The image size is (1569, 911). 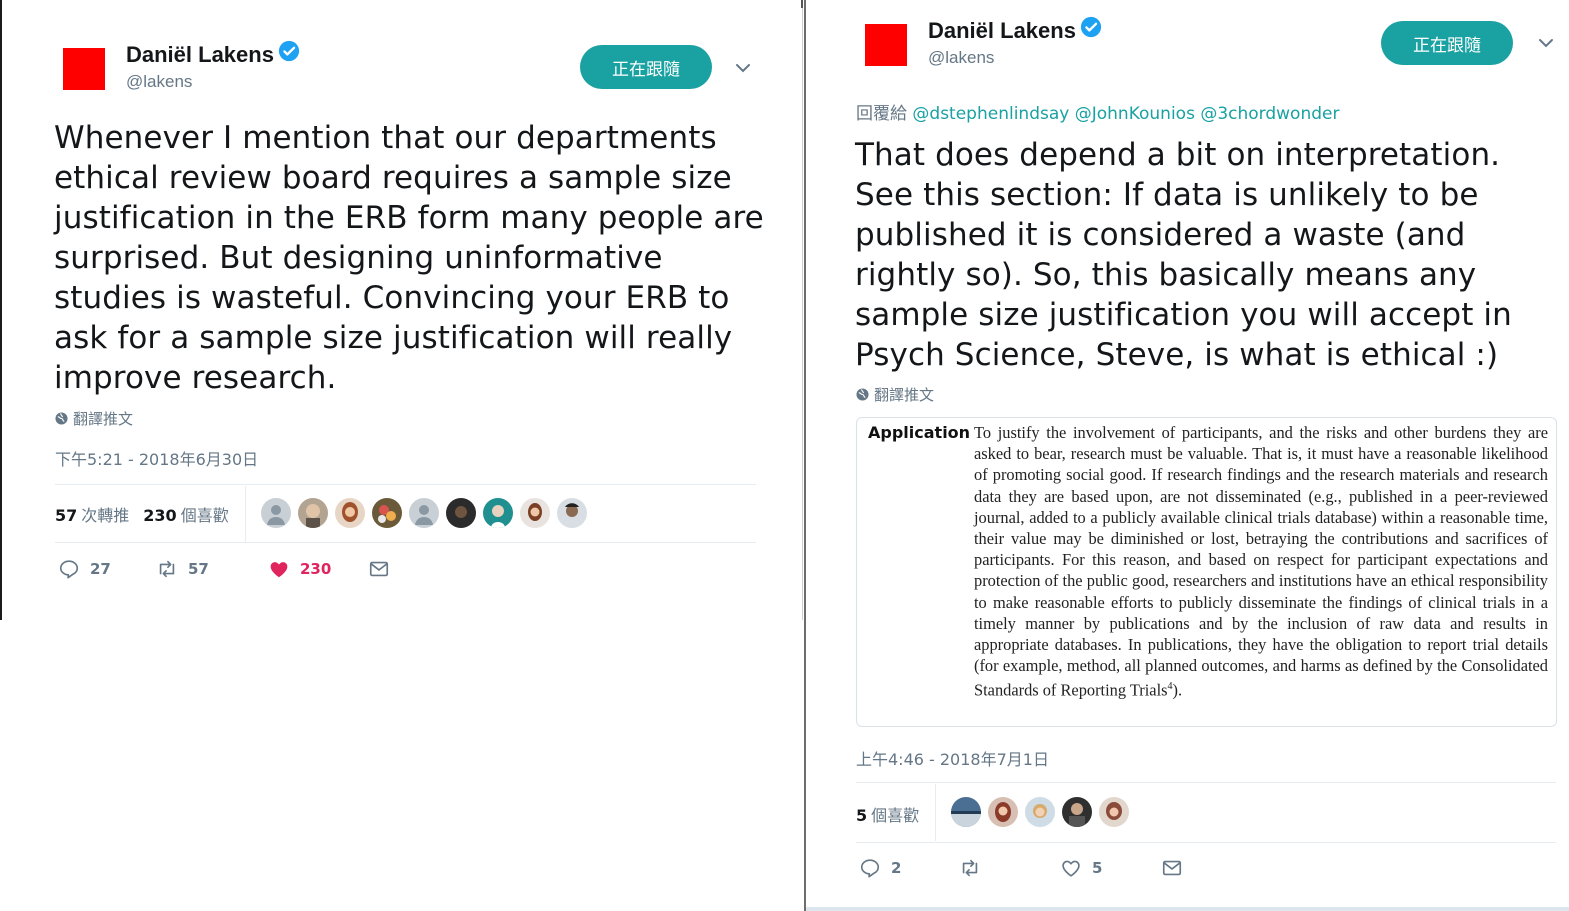 What do you see at coordinates (952, 758) in the screenshot?
I see `tweet-timestamp: 上午4:46 - 2018年7月1日` at bounding box center [952, 758].